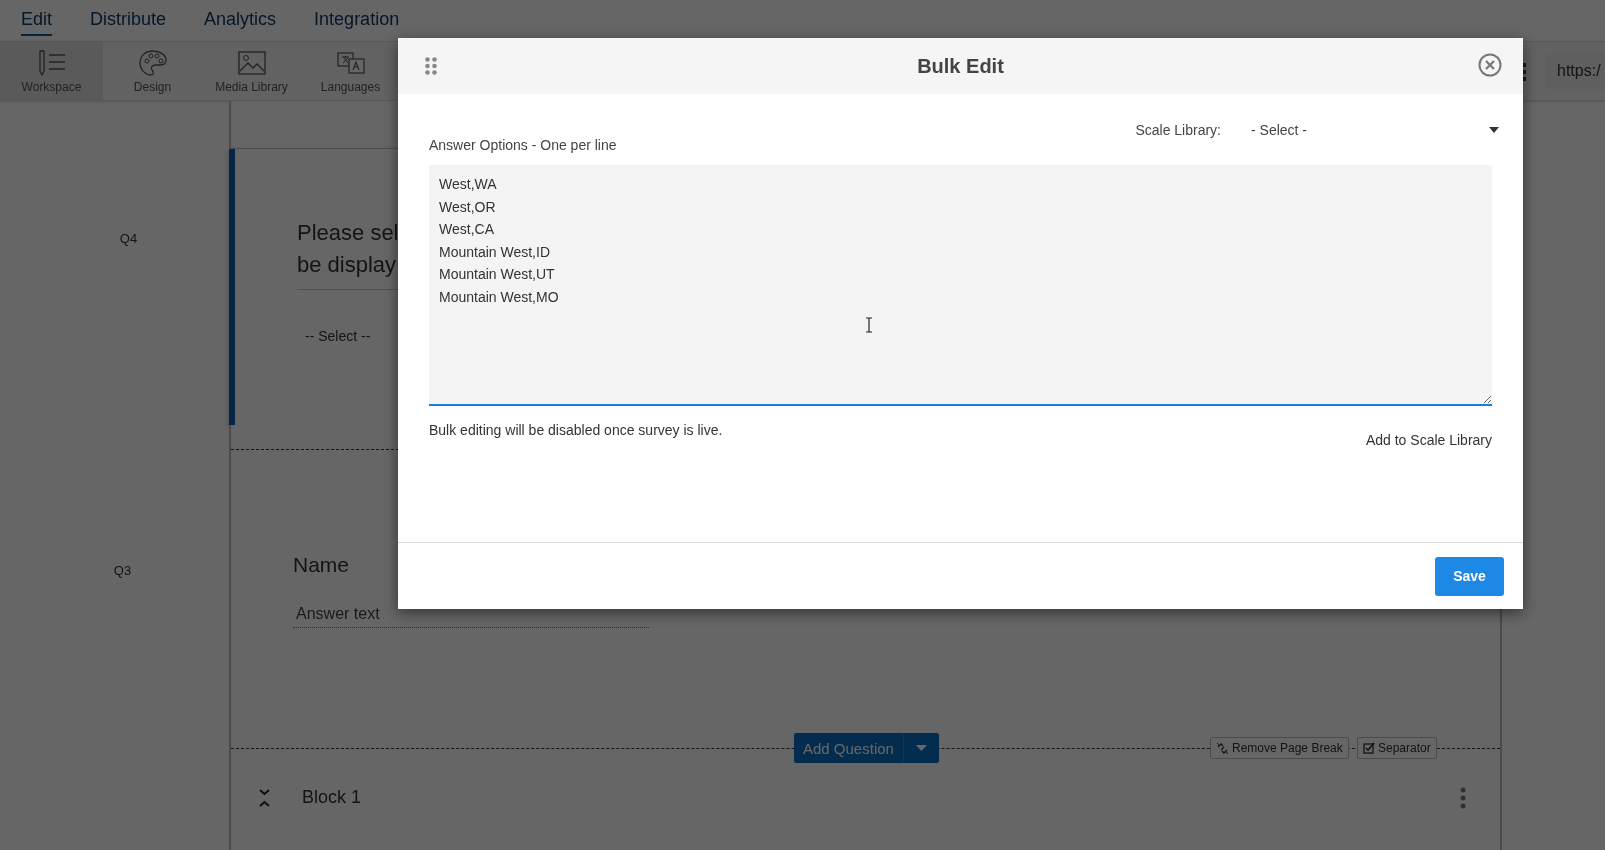 The width and height of the screenshot is (1605, 850). I want to click on text-cursor-icon, so click(869, 325).